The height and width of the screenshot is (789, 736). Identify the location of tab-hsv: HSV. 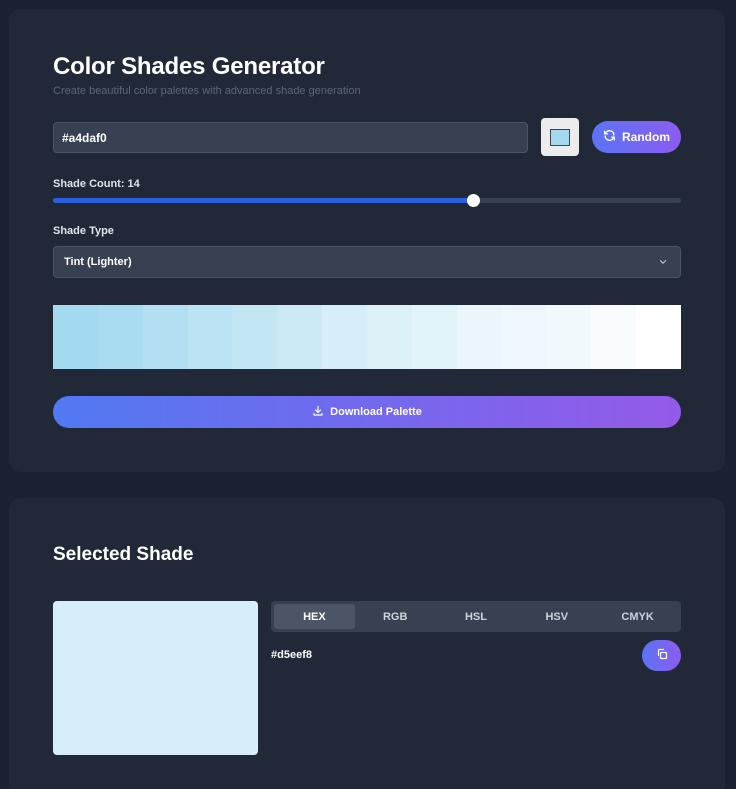
(556, 616).